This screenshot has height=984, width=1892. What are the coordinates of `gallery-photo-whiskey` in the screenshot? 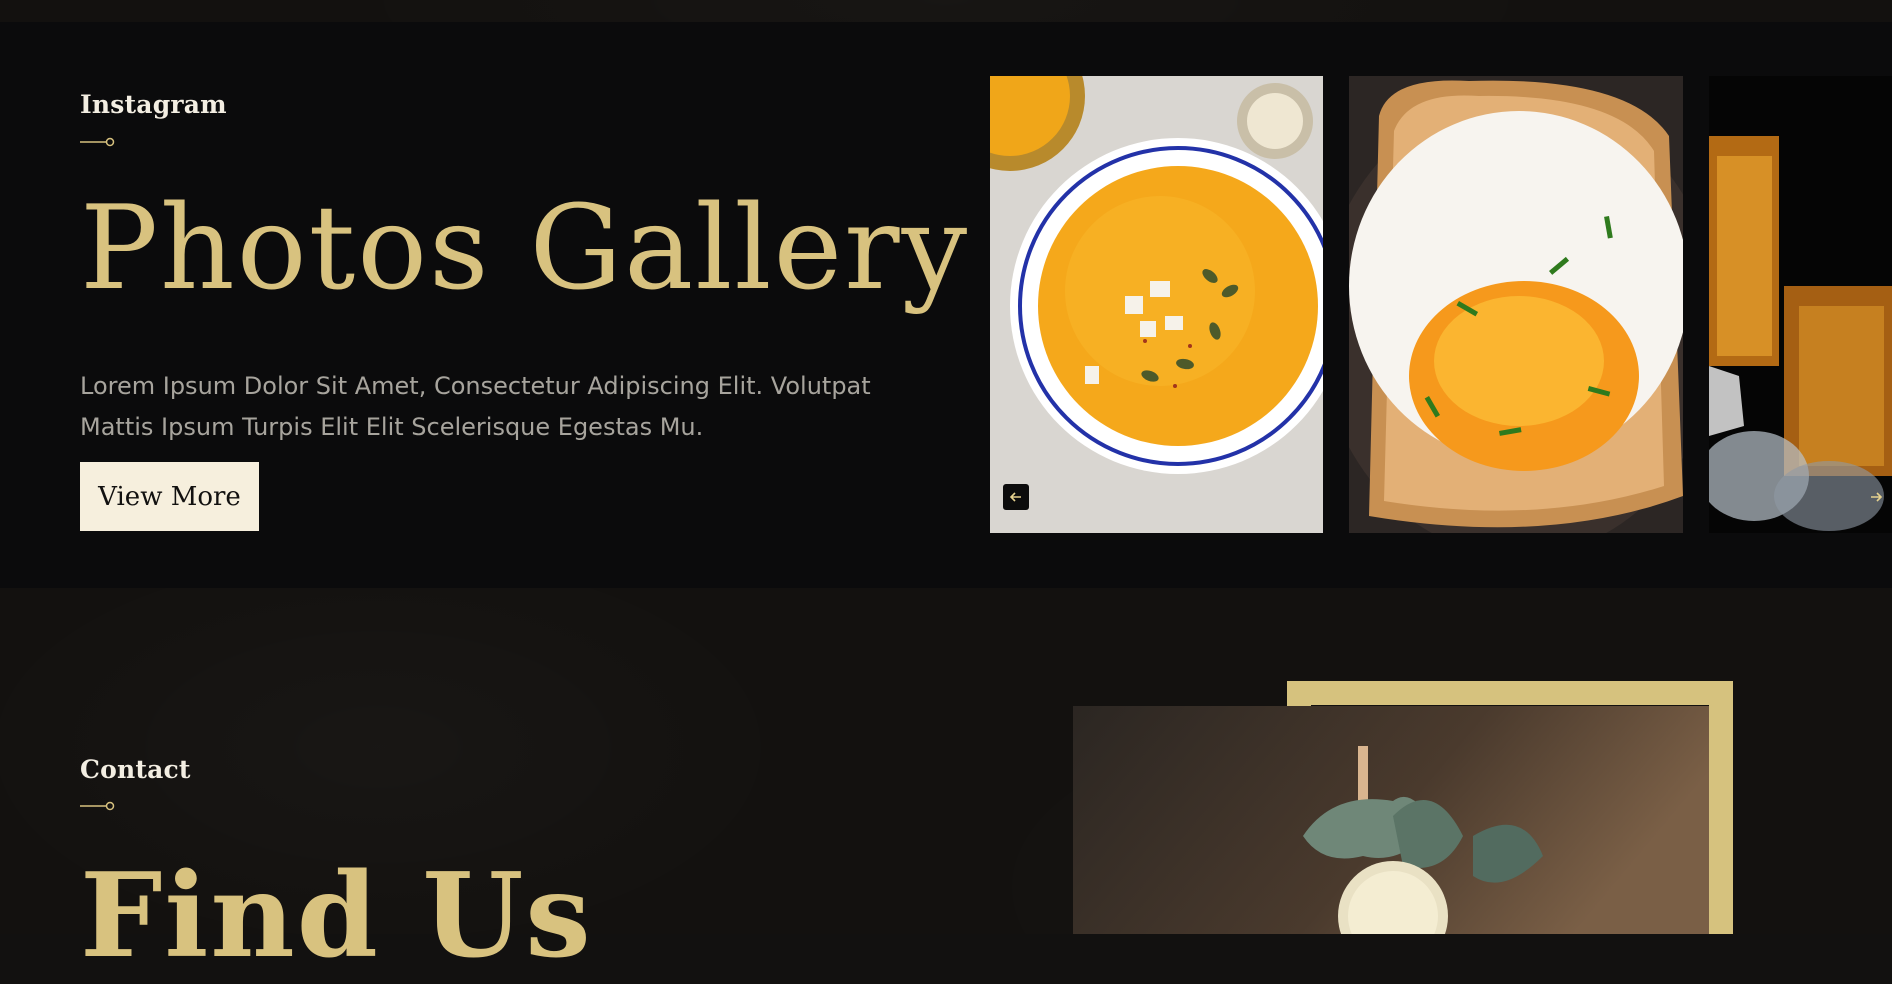 It's located at (1800, 304).